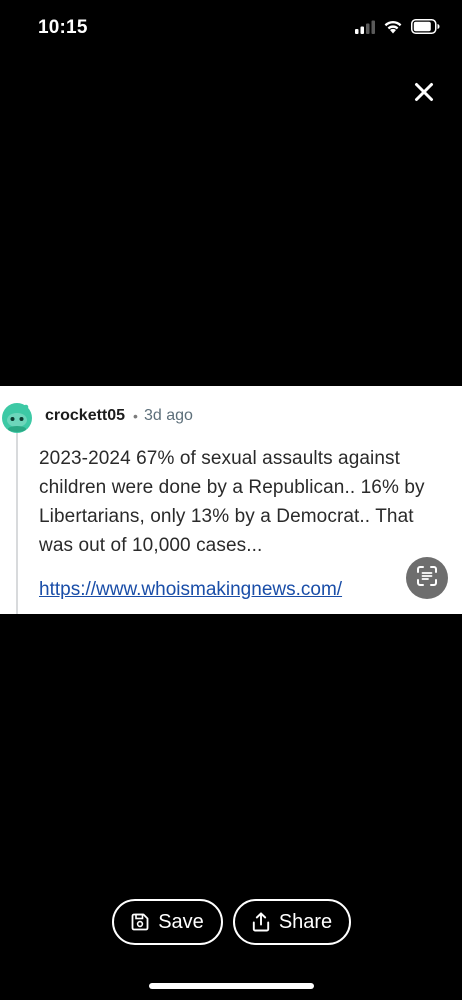 This screenshot has height=1000, width=462. Describe the element at coordinates (190, 590) in the screenshot. I see `comment-link: https://www.whoismakingnews.com/` at that location.